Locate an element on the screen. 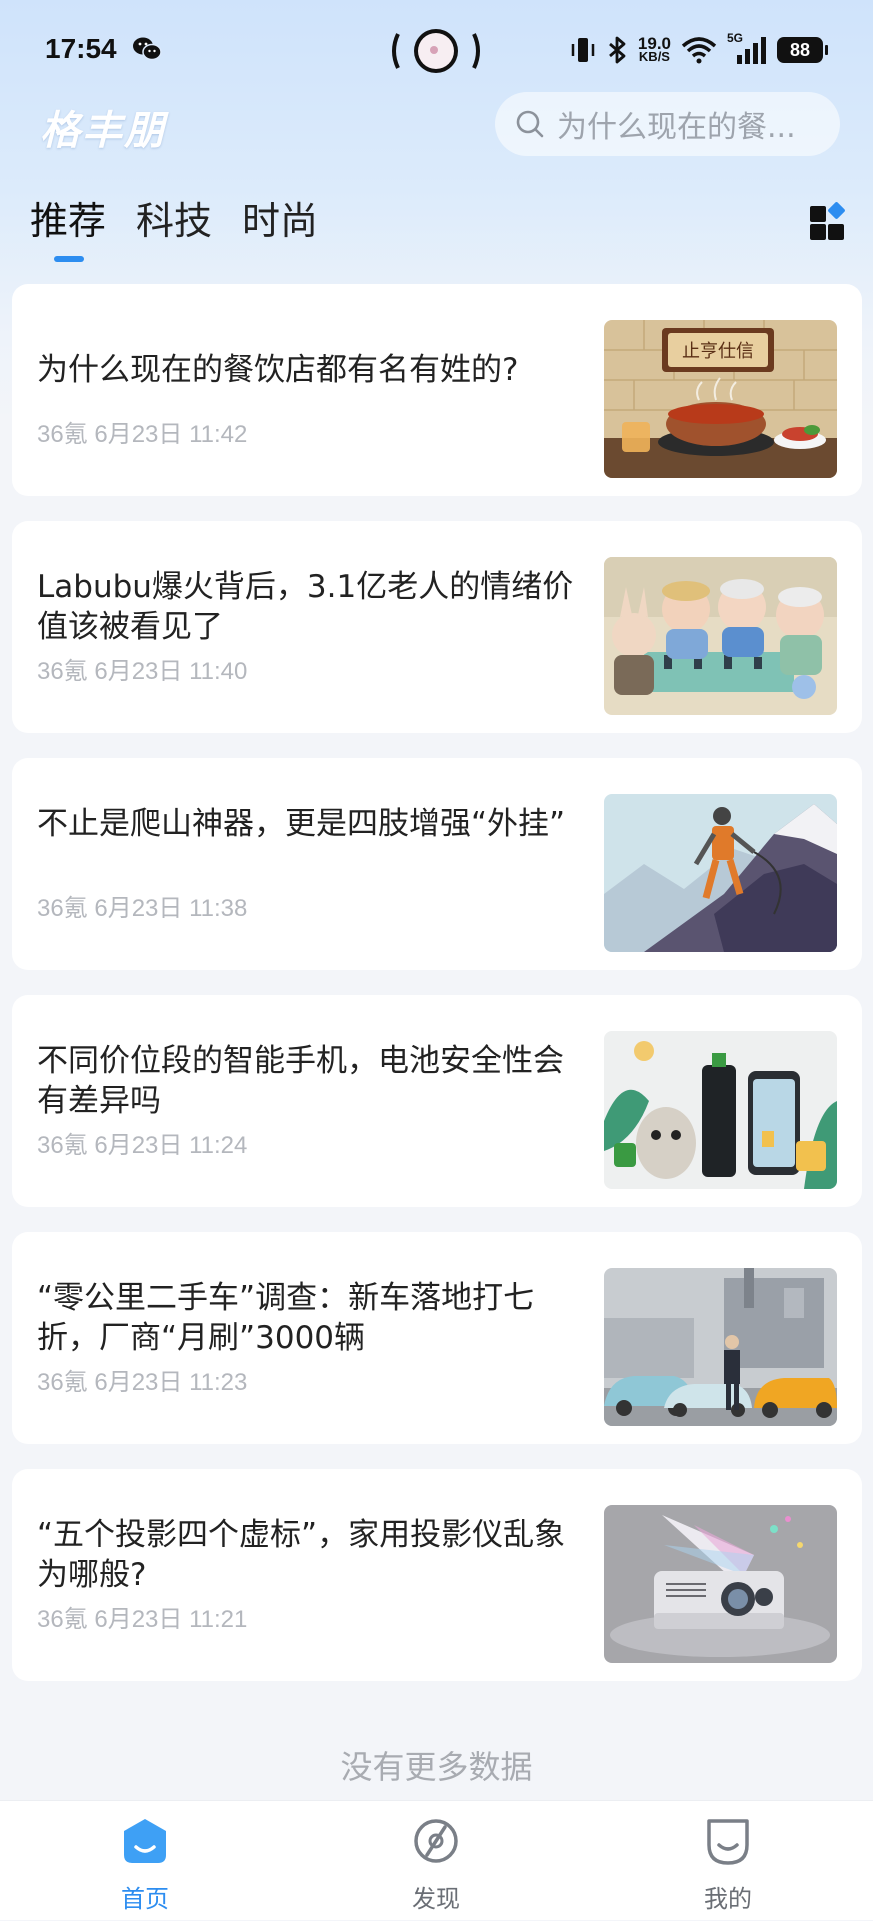  status-bar: 17:54 19.0 KB/S 5G 88 is located at coordinates (436, 50).